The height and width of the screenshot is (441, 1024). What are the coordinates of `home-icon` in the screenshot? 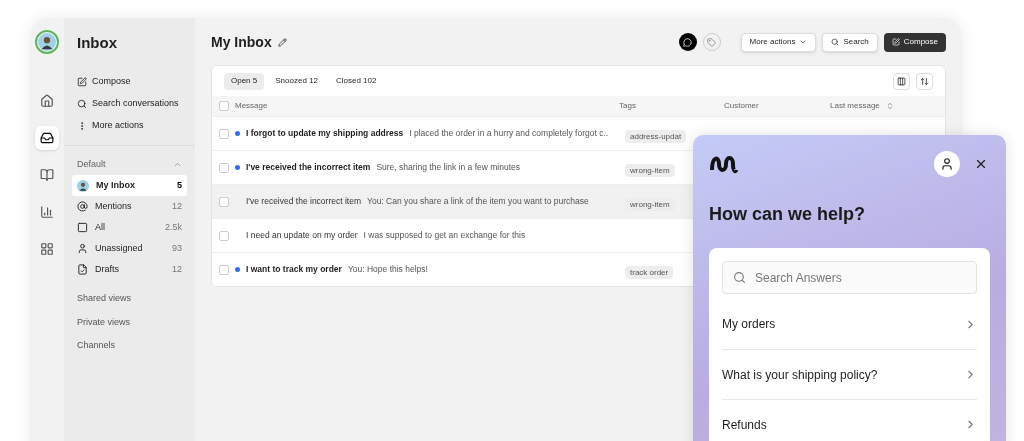 It's located at (47, 101).